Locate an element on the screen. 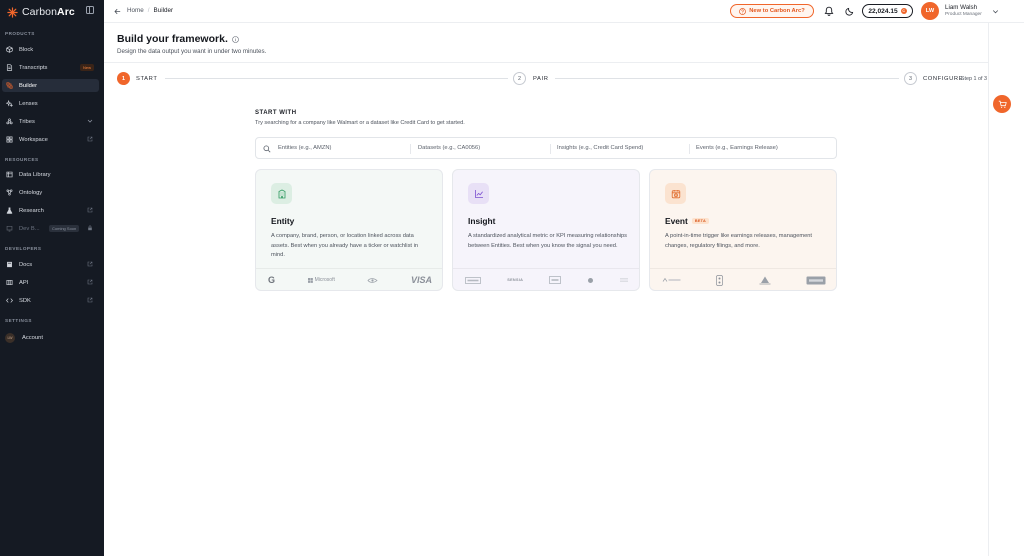 The image size is (1024, 556). sidebar-item-label: Builder is located at coordinates (28, 85).